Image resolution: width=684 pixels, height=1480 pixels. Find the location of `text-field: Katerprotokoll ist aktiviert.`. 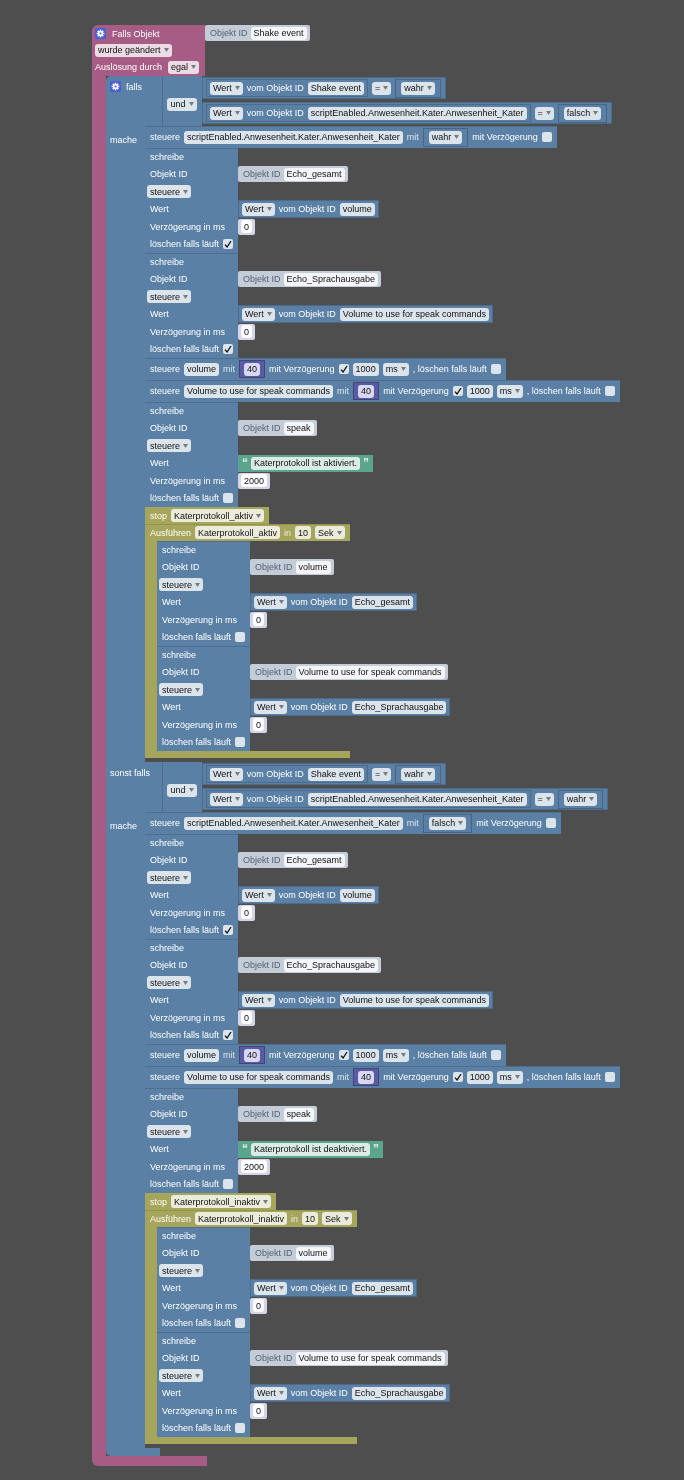

text-field: Katerprotokoll ist aktiviert. is located at coordinates (306, 463).